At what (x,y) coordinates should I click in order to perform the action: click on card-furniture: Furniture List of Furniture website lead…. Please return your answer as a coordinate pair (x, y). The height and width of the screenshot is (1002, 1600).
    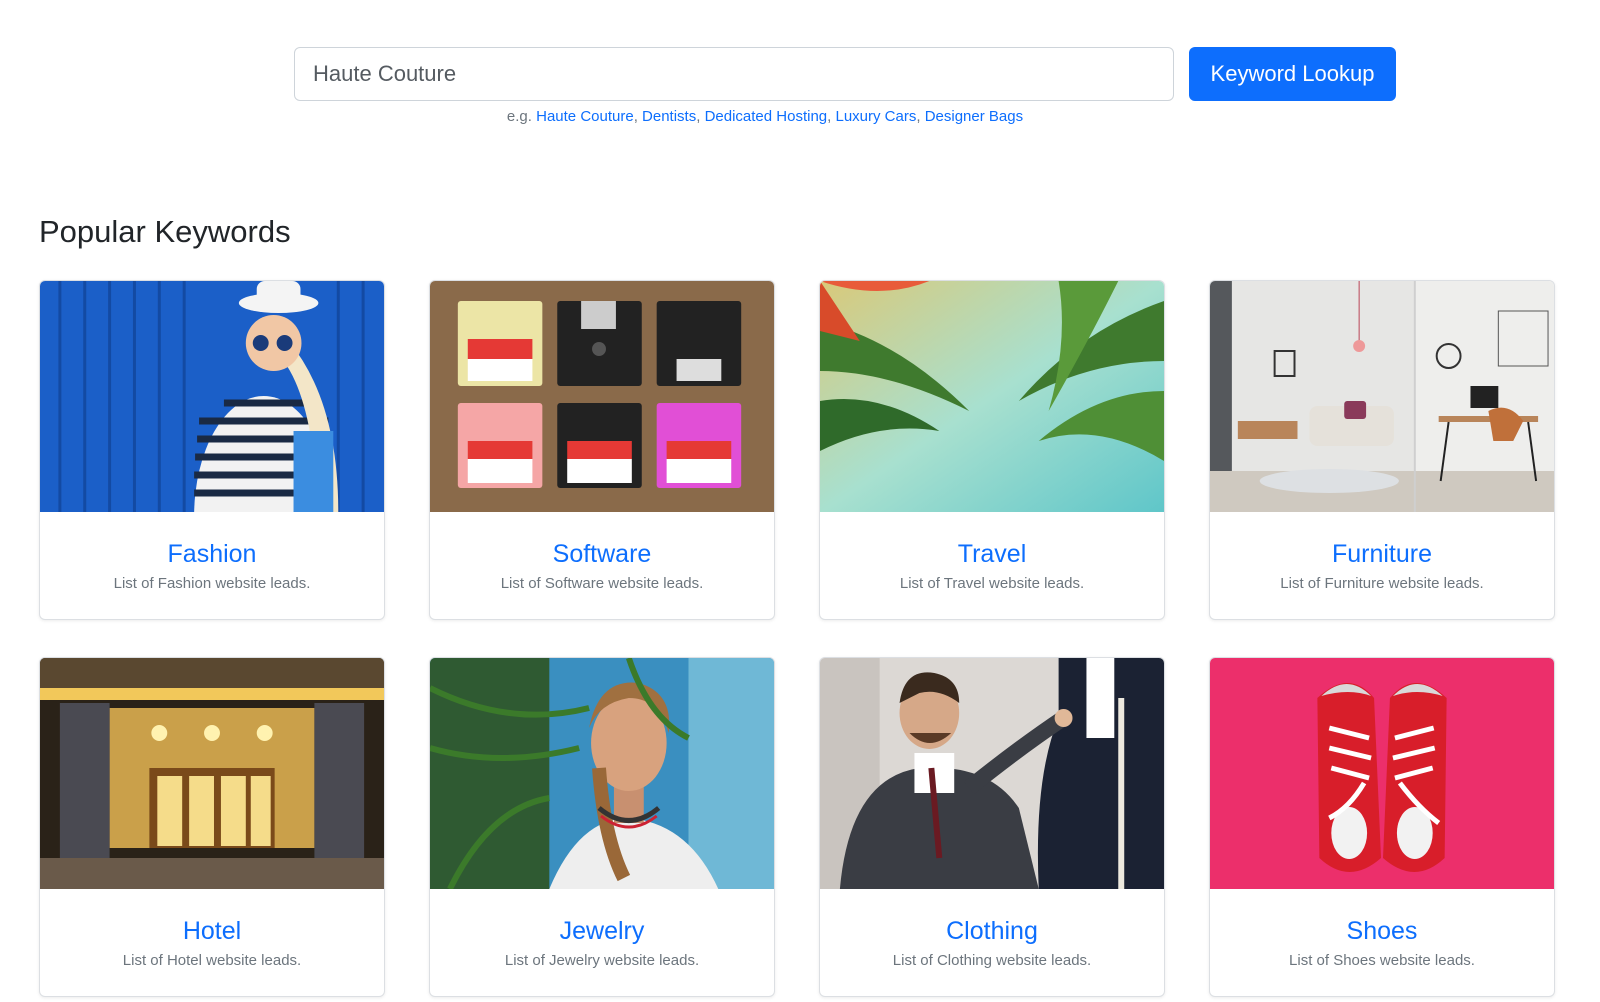
    Looking at the image, I should click on (1382, 450).